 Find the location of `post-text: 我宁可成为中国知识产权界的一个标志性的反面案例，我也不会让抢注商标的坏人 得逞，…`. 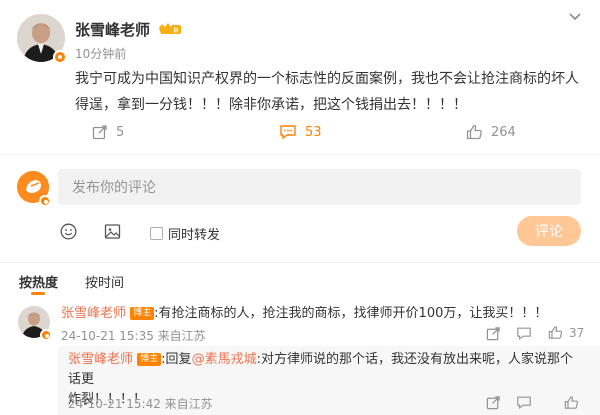

post-text: 我宁可成为中国知识产权界的一个标志性的反面案例，我也不会让抢注商标的坏人 得逞，… is located at coordinates (330, 92).